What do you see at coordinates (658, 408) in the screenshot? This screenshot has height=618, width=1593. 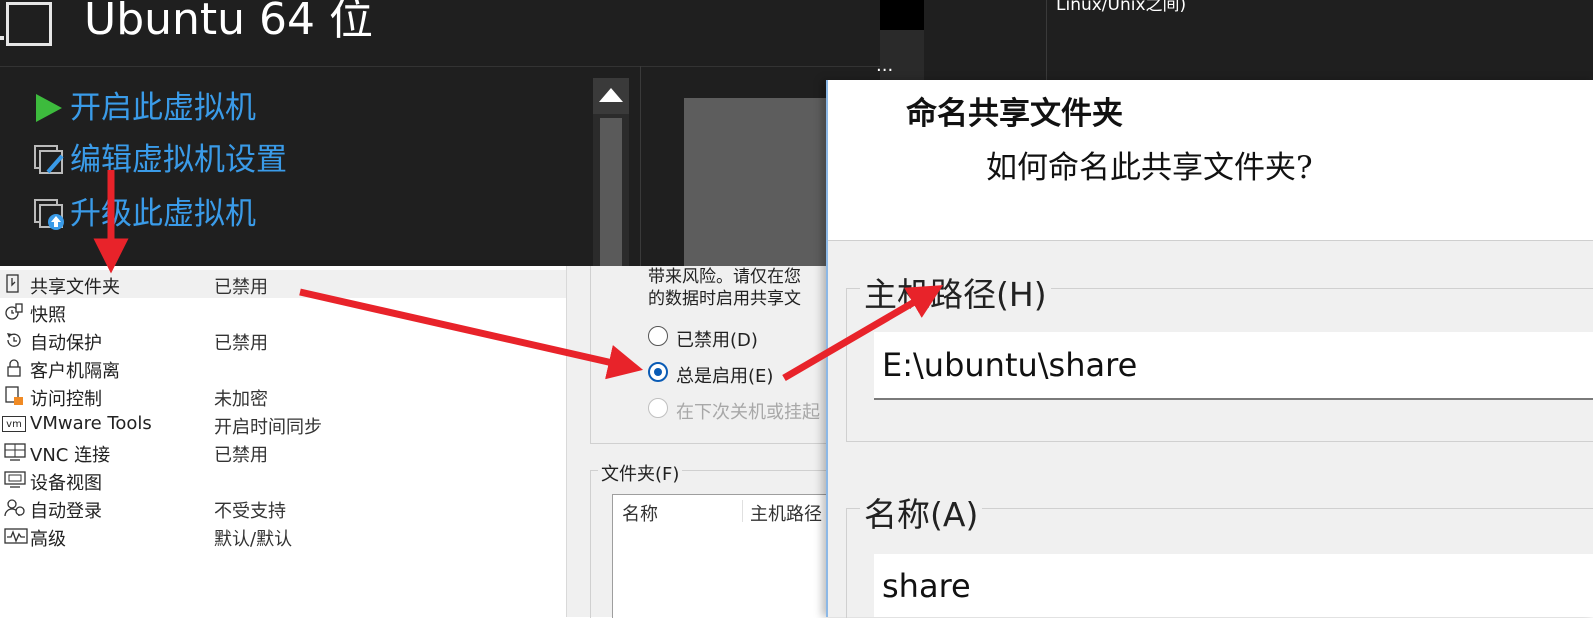 I see `radio-until-poweroff` at bounding box center [658, 408].